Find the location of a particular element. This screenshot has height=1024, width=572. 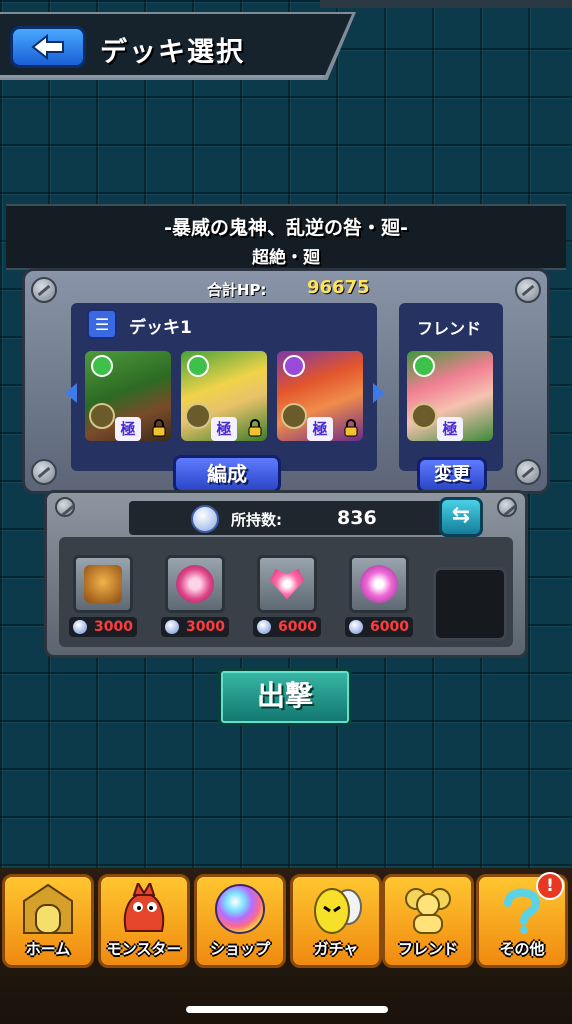

nav-label: フレンド is located at coordinates (427, 949).